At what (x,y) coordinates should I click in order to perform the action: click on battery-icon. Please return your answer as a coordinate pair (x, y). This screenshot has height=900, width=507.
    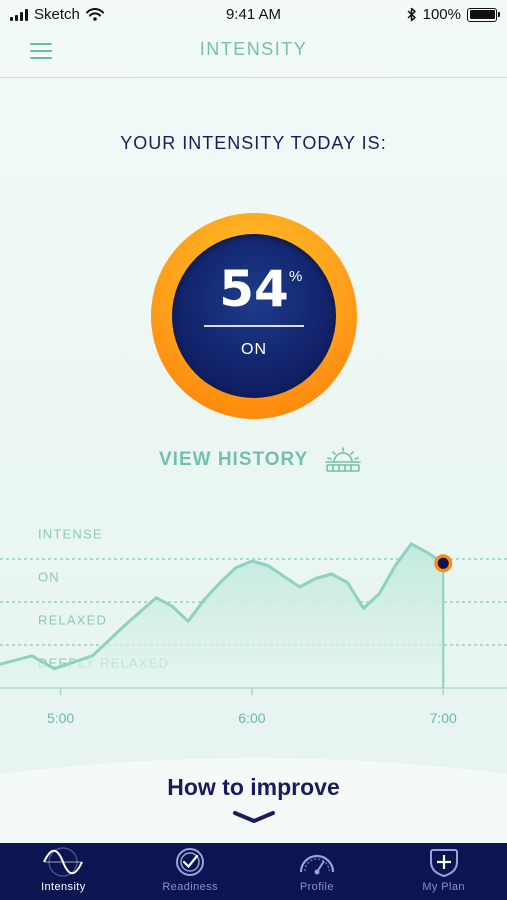
    Looking at the image, I should click on (483, 14).